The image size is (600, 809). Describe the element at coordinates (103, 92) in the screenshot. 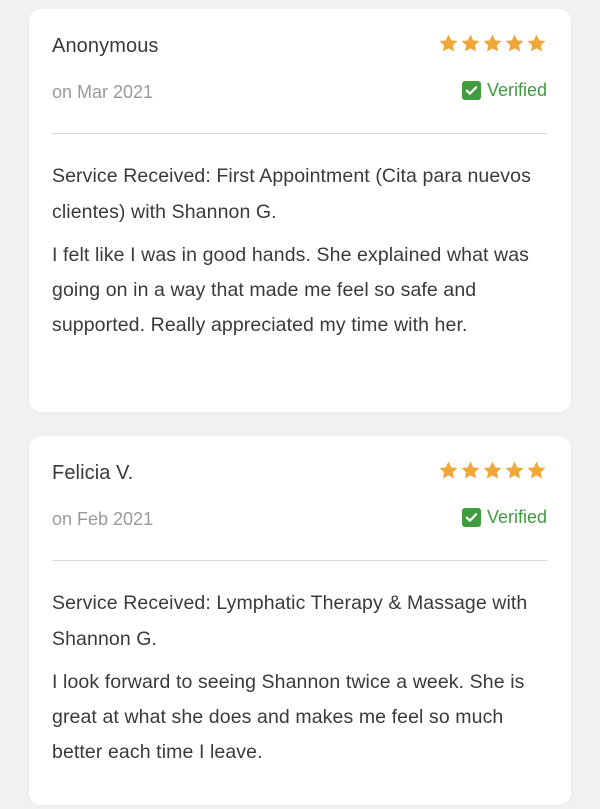

I see `review-date: on Mar 2021` at that location.